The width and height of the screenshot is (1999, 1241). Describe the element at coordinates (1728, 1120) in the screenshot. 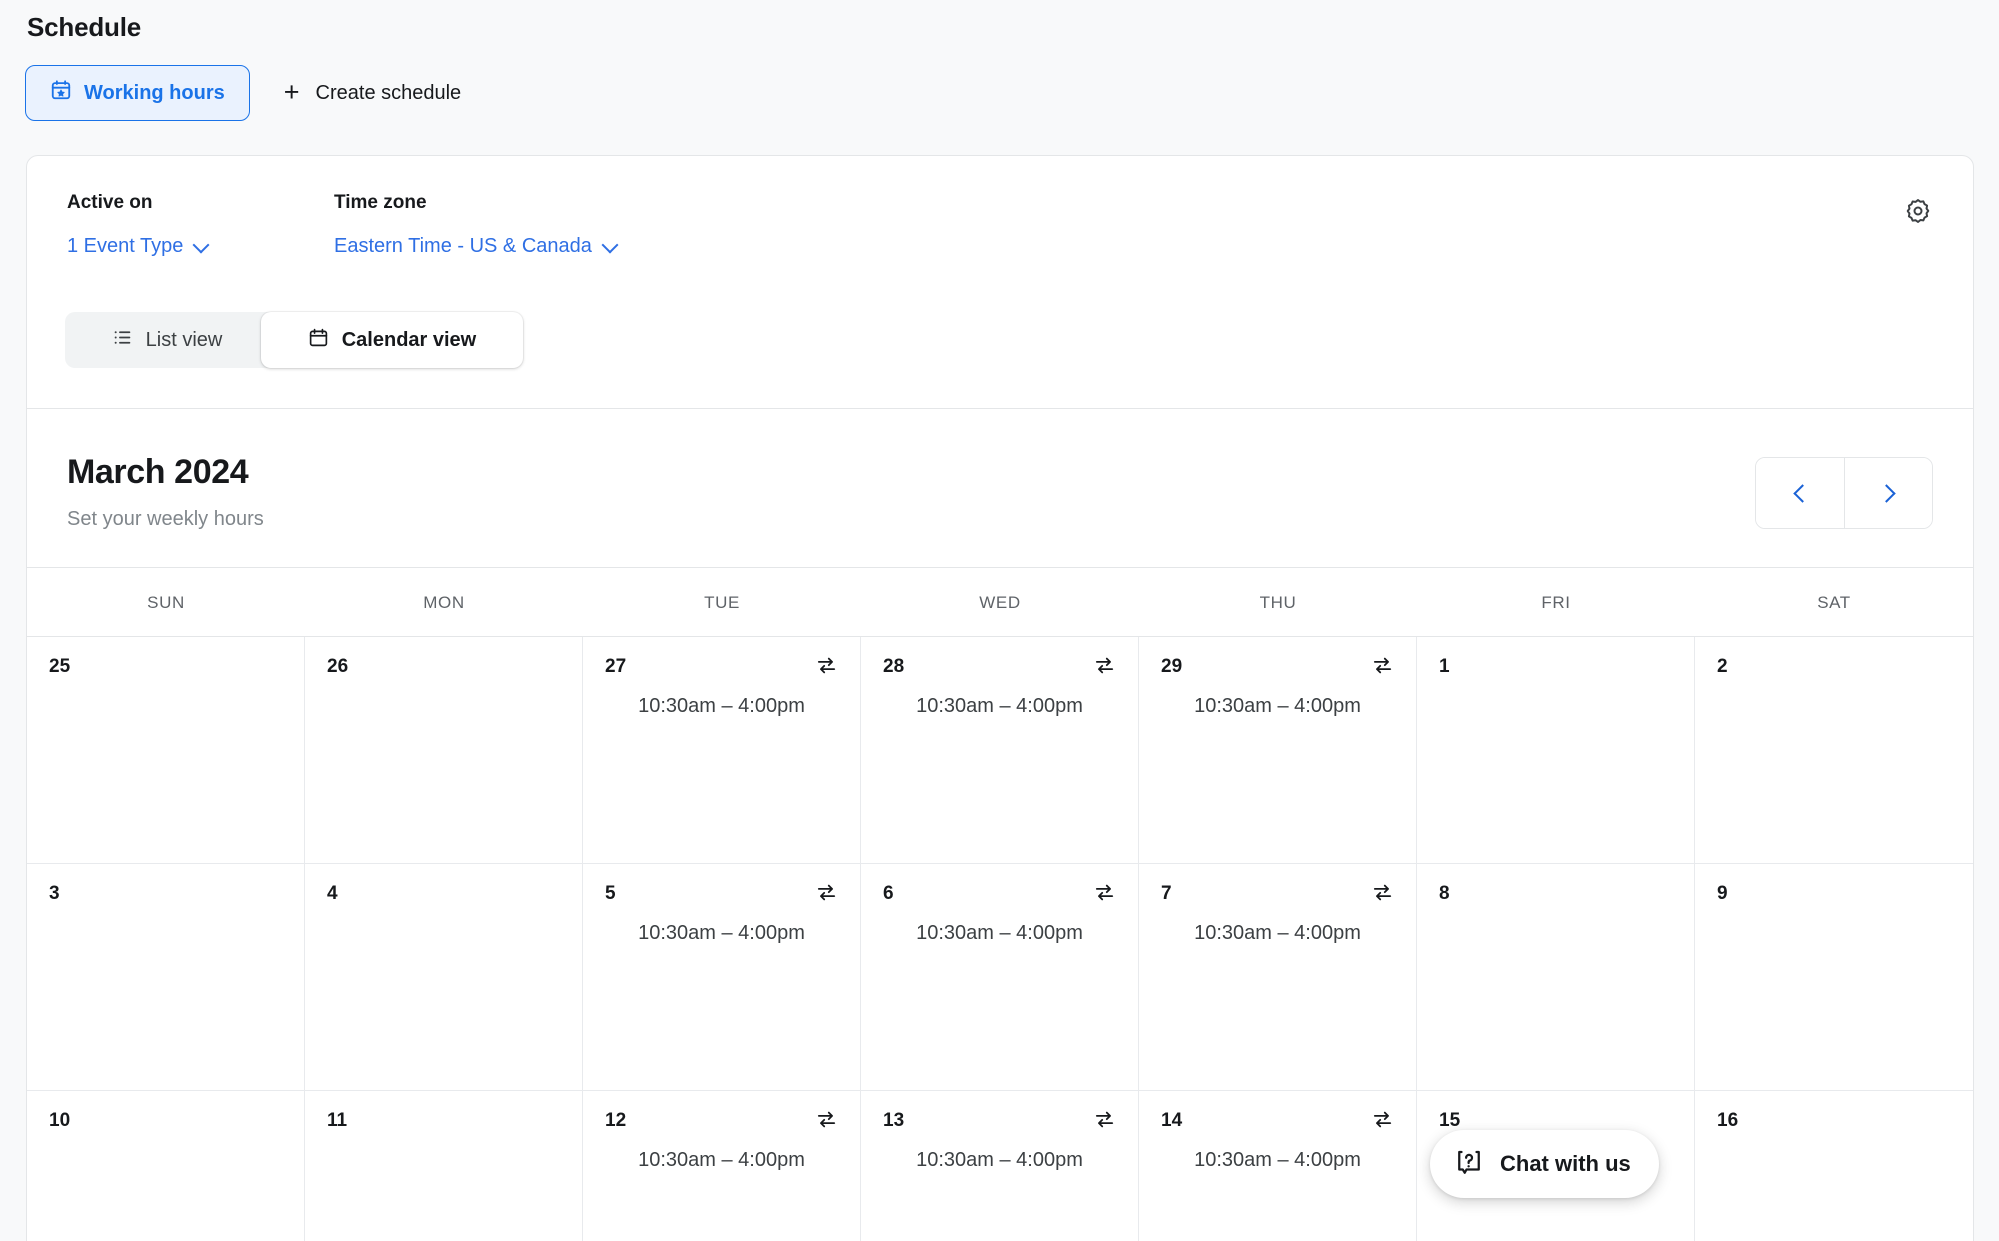

I see `calendar-day-number: 16` at that location.